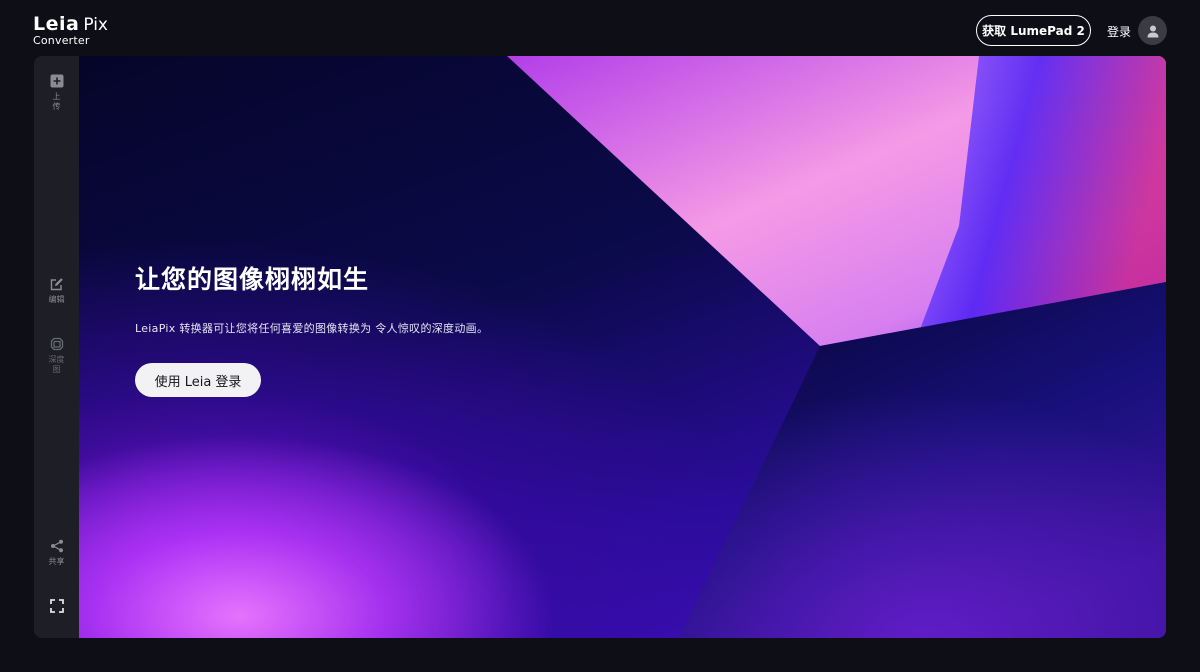  Describe the element at coordinates (61, 40) in the screenshot. I see `logo-subtitle: Converter` at that location.